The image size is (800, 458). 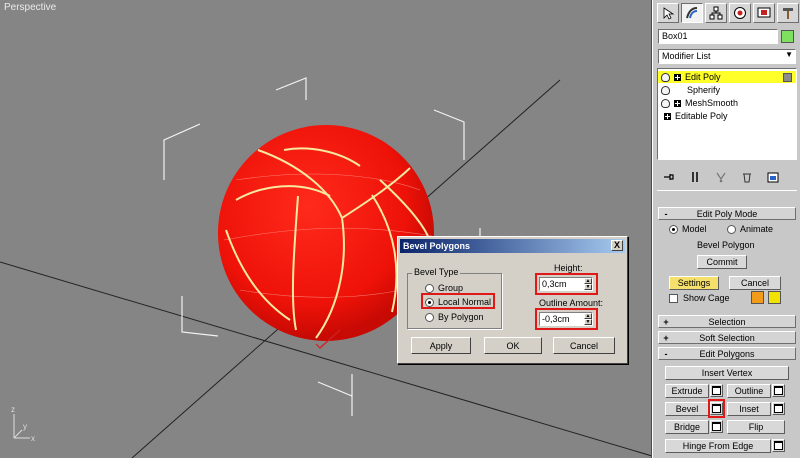 What do you see at coordinates (727, 321) in the screenshot?
I see `rollout-selection: + Selection` at bounding box center [727, 321].